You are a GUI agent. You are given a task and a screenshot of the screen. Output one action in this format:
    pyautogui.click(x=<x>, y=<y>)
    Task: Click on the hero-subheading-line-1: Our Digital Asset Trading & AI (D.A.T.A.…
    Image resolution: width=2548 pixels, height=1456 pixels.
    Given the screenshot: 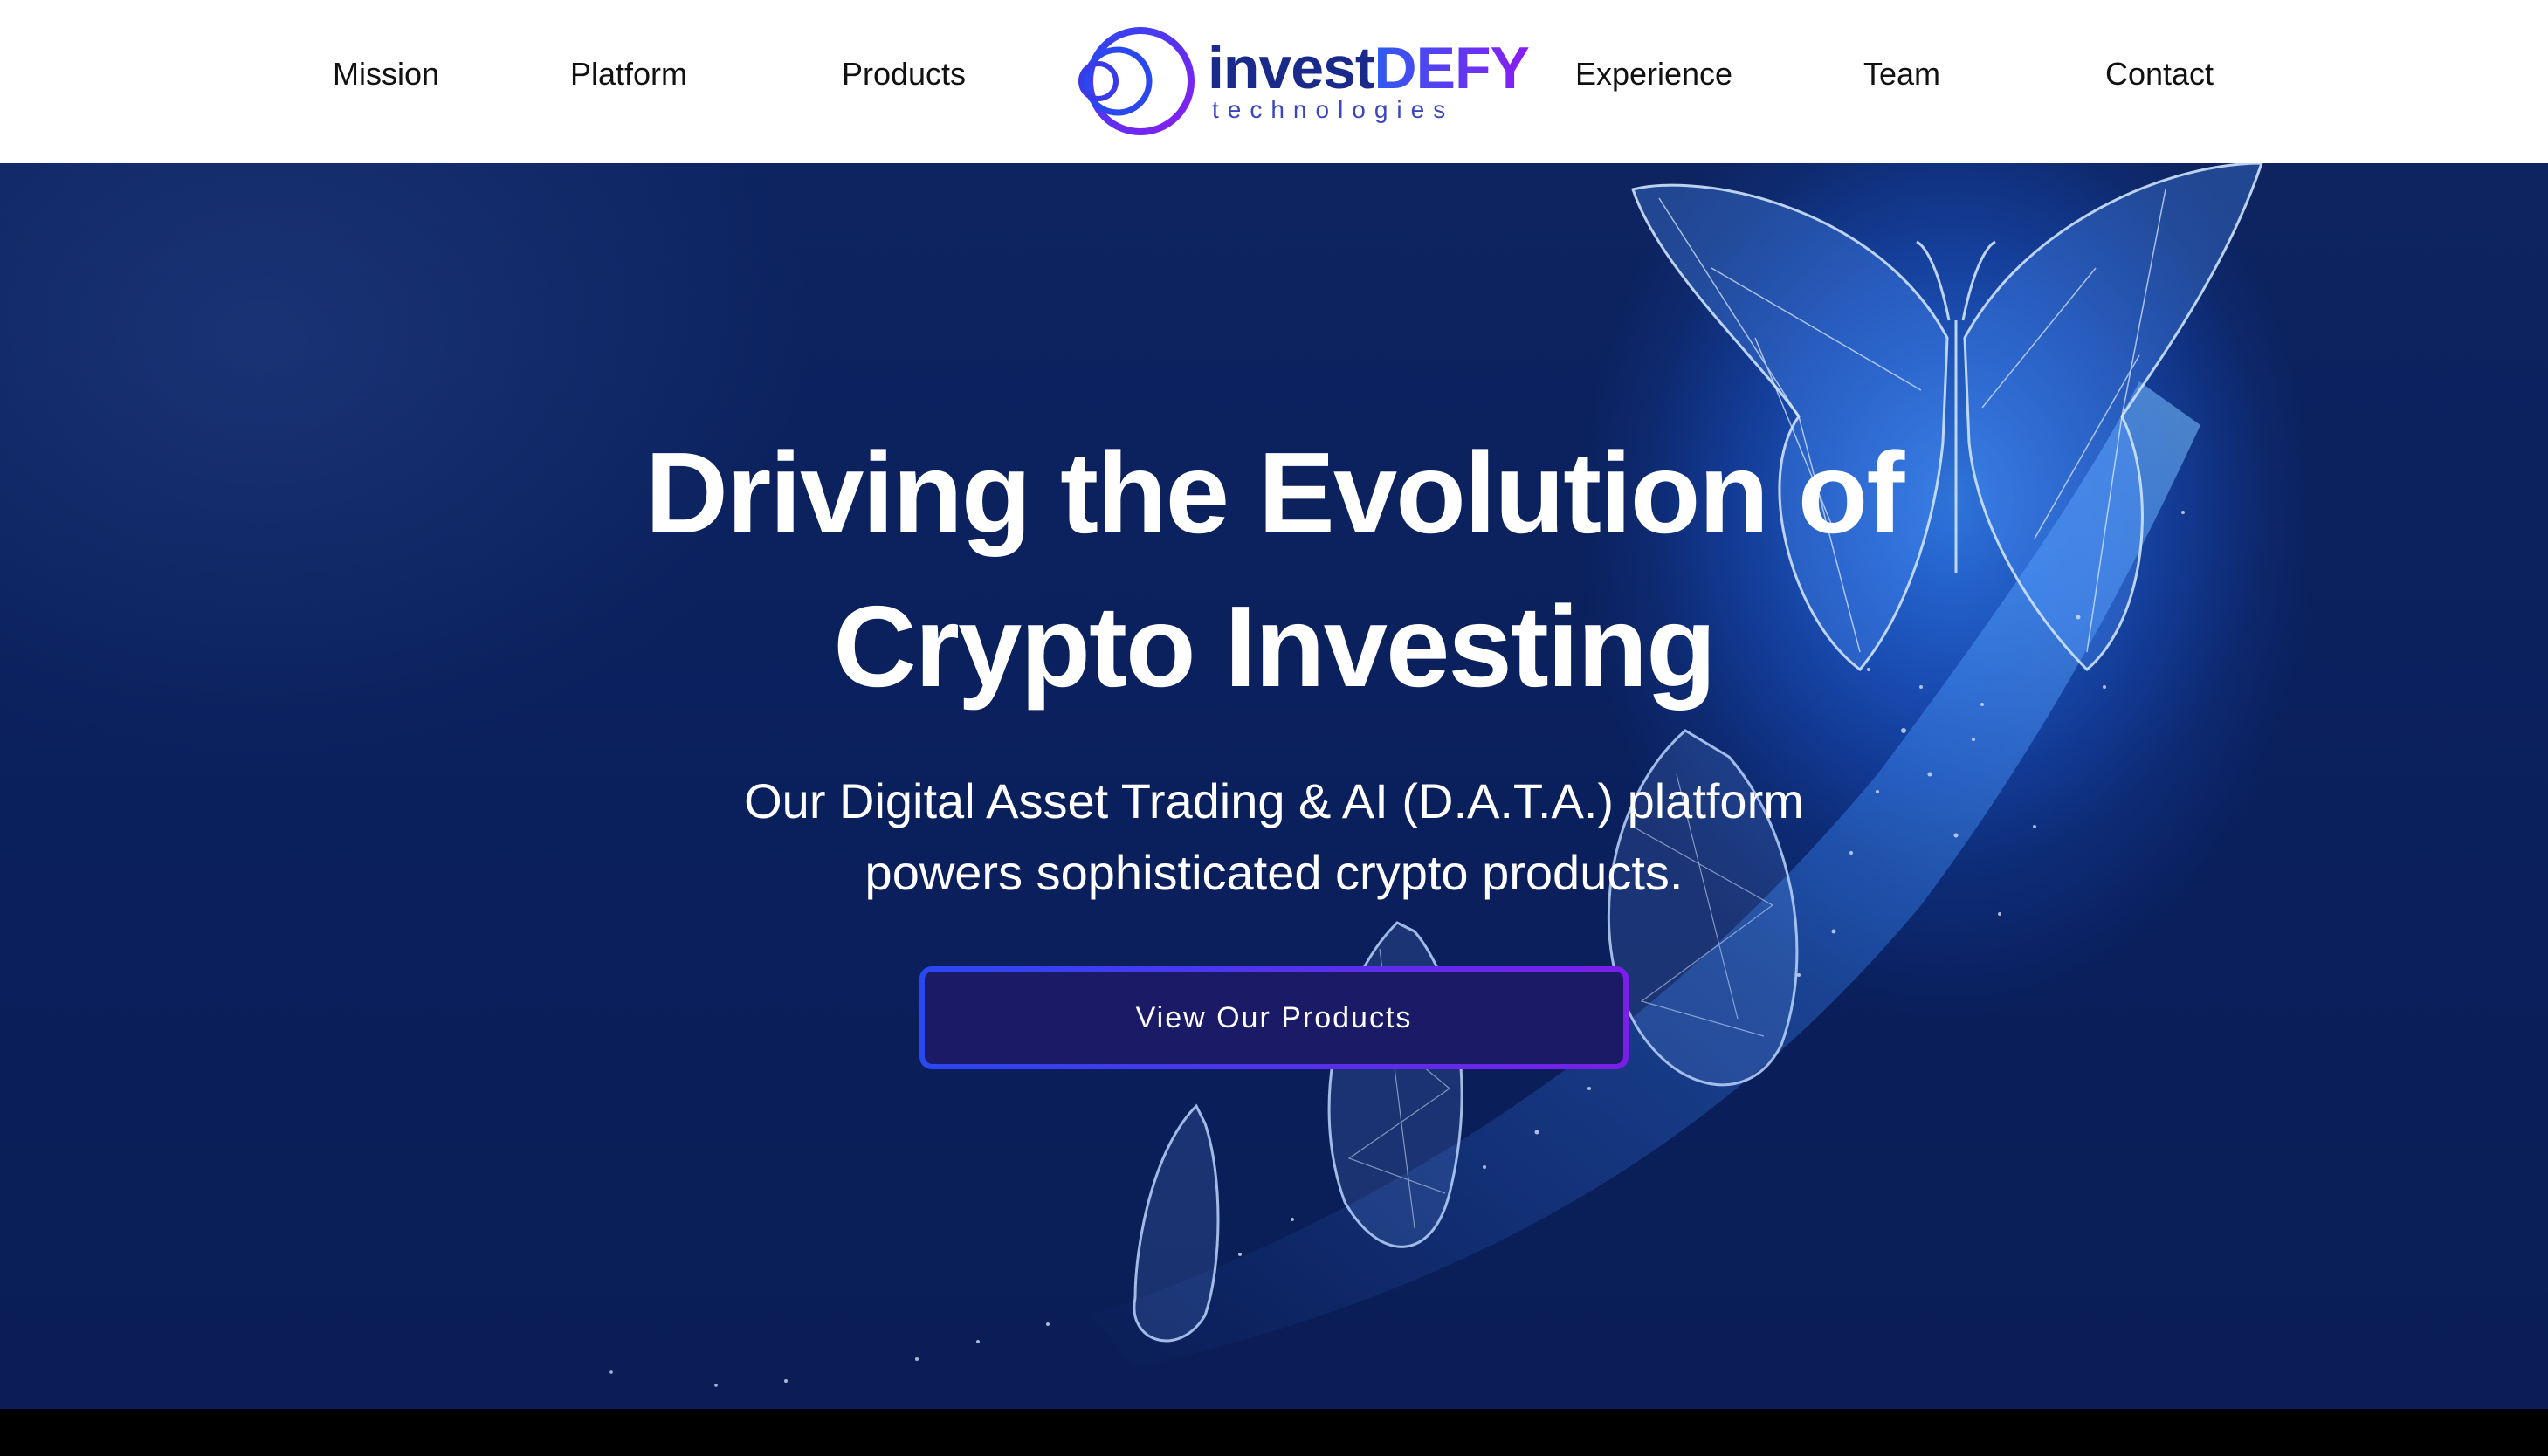 What is the action you would take?
    pyautogui.click(x=1274, y=800)
    